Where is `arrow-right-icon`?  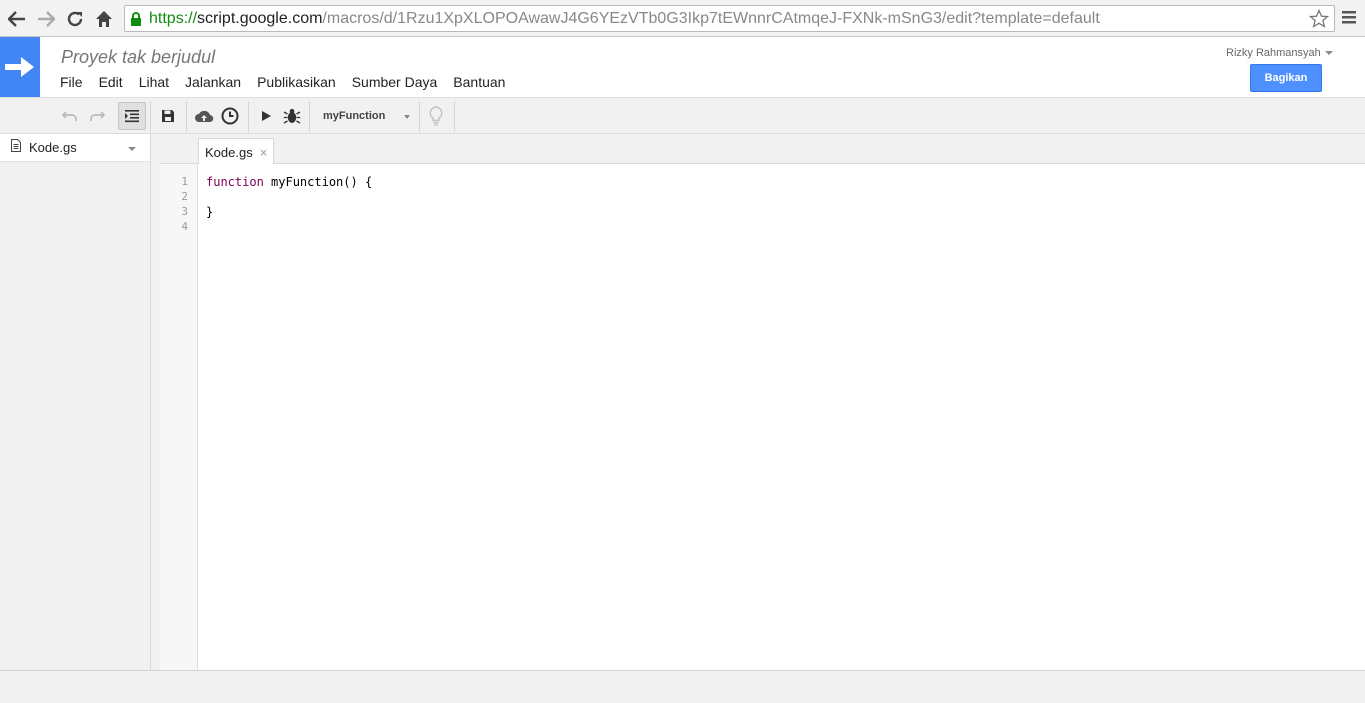
arrow-right-icon is located at coordinates (46, 19).